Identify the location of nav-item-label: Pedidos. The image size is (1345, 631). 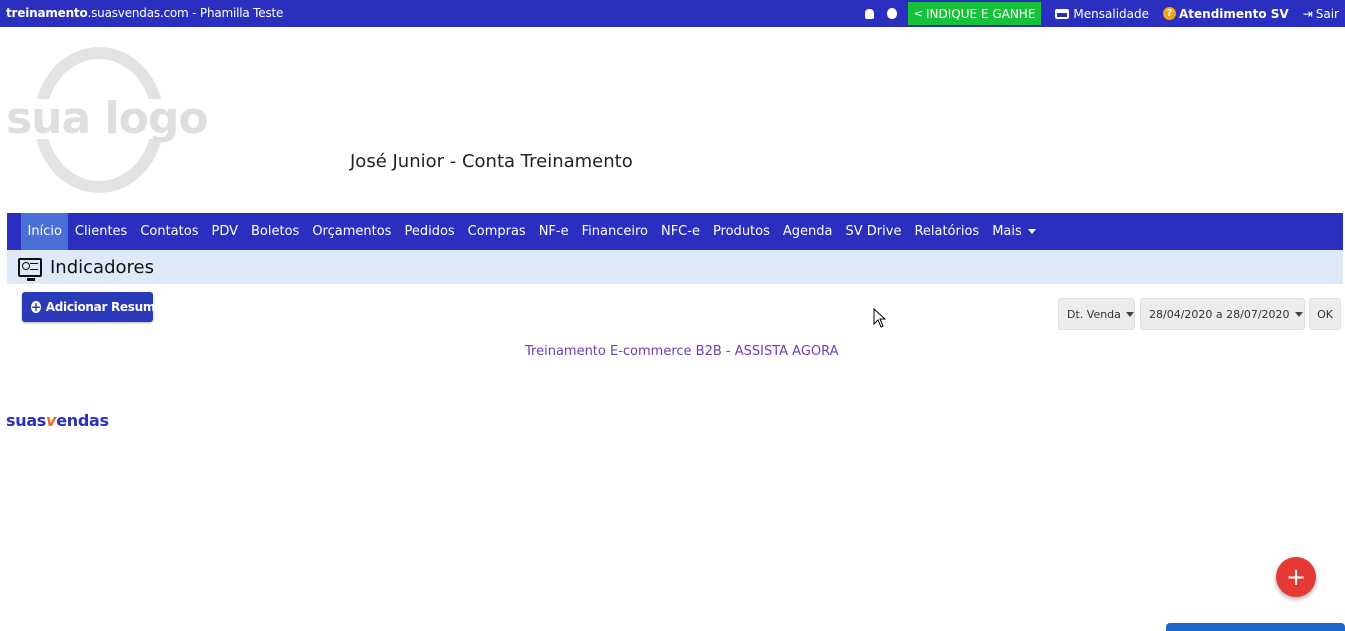
(429, 231).